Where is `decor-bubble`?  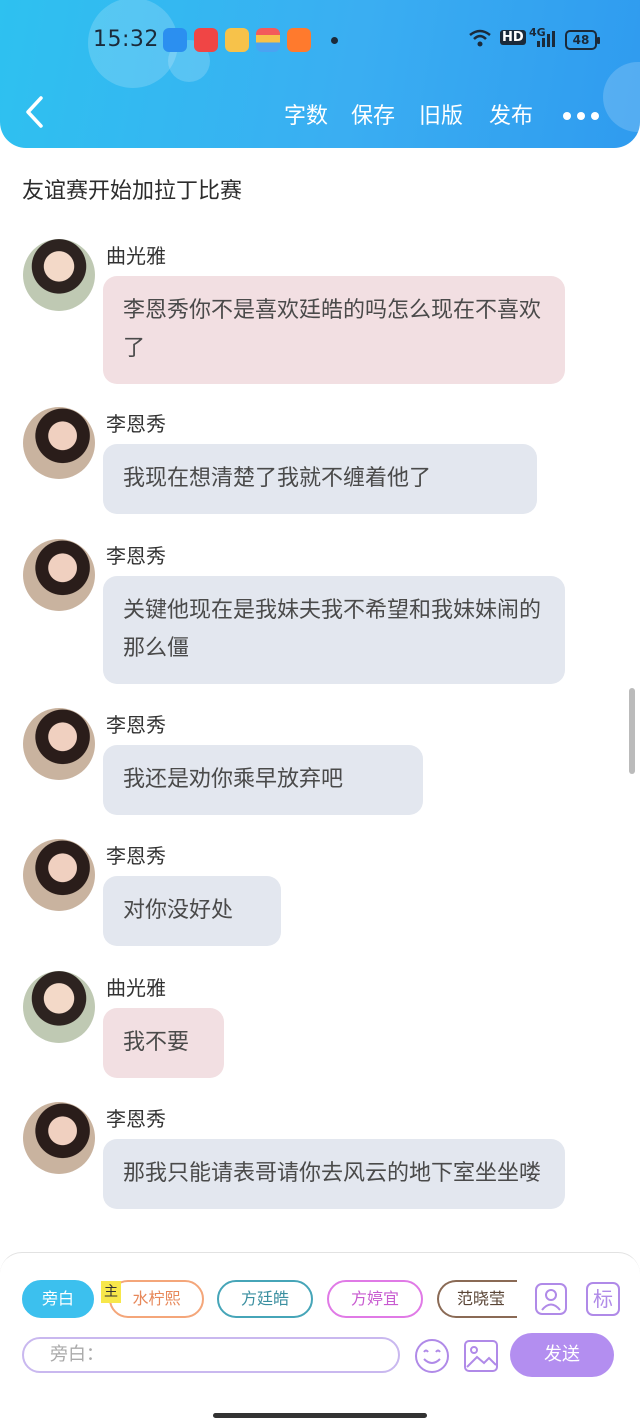 decor-bubble is located at coordinates (621, 97).